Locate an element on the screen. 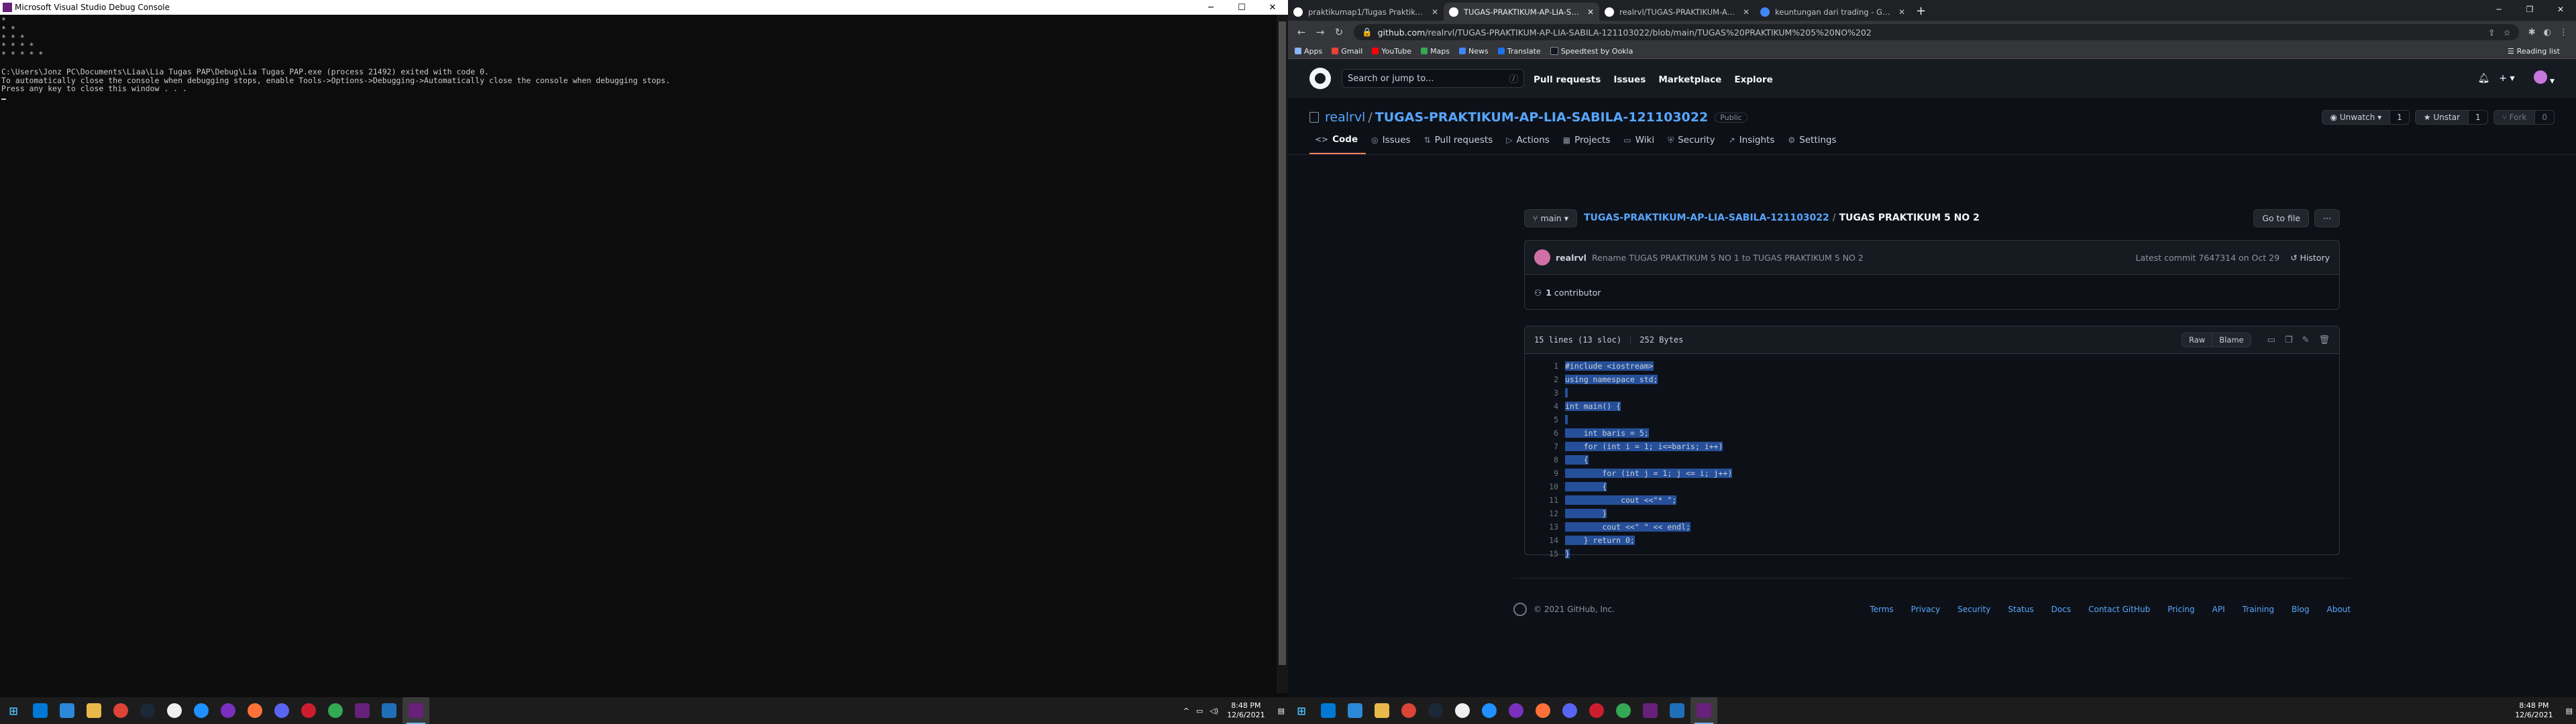 This screenshot has width=2576, height=724. star-icon: ☆ is located at coordinates (2507, 32).